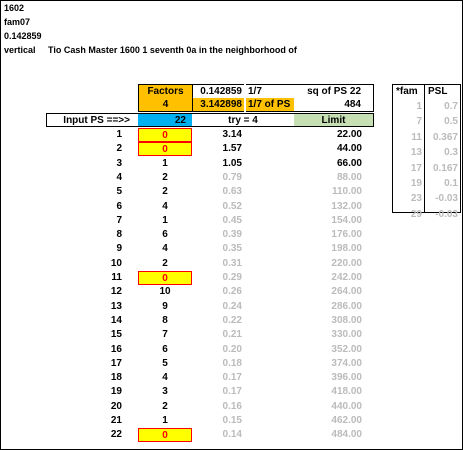 The height and width of the screenshot is (450, 463). What do you see at coordinates (165, 364) in the screenshot?
I see `factor-count: 5` at bounding box center [165, 364].